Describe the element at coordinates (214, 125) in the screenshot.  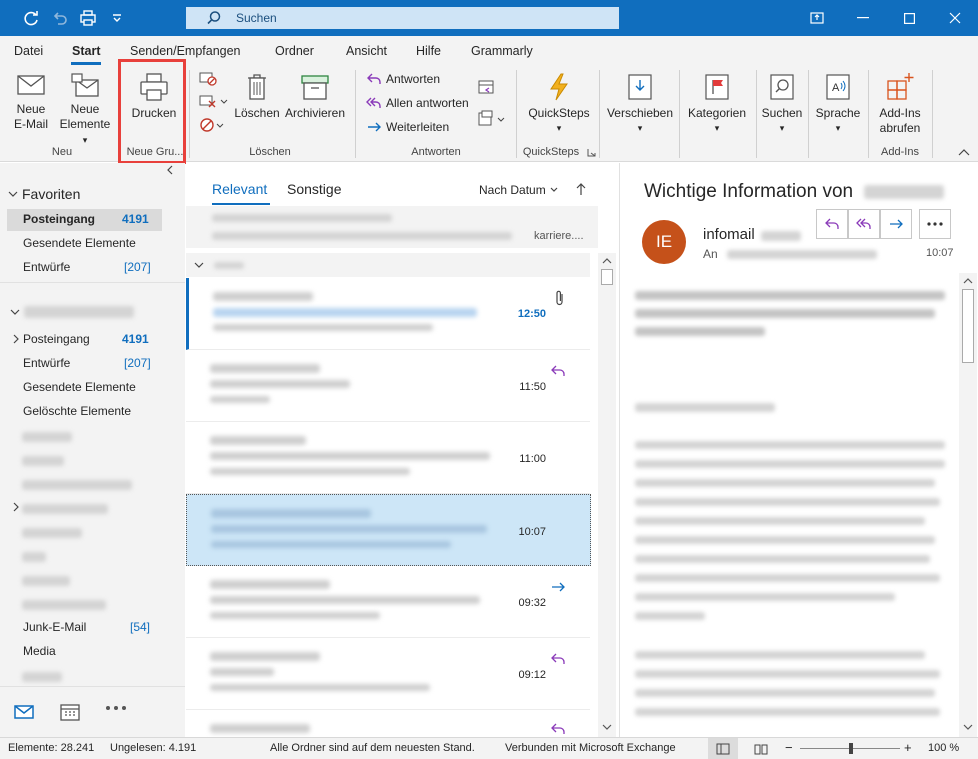
I see `junk-icon` at that location.